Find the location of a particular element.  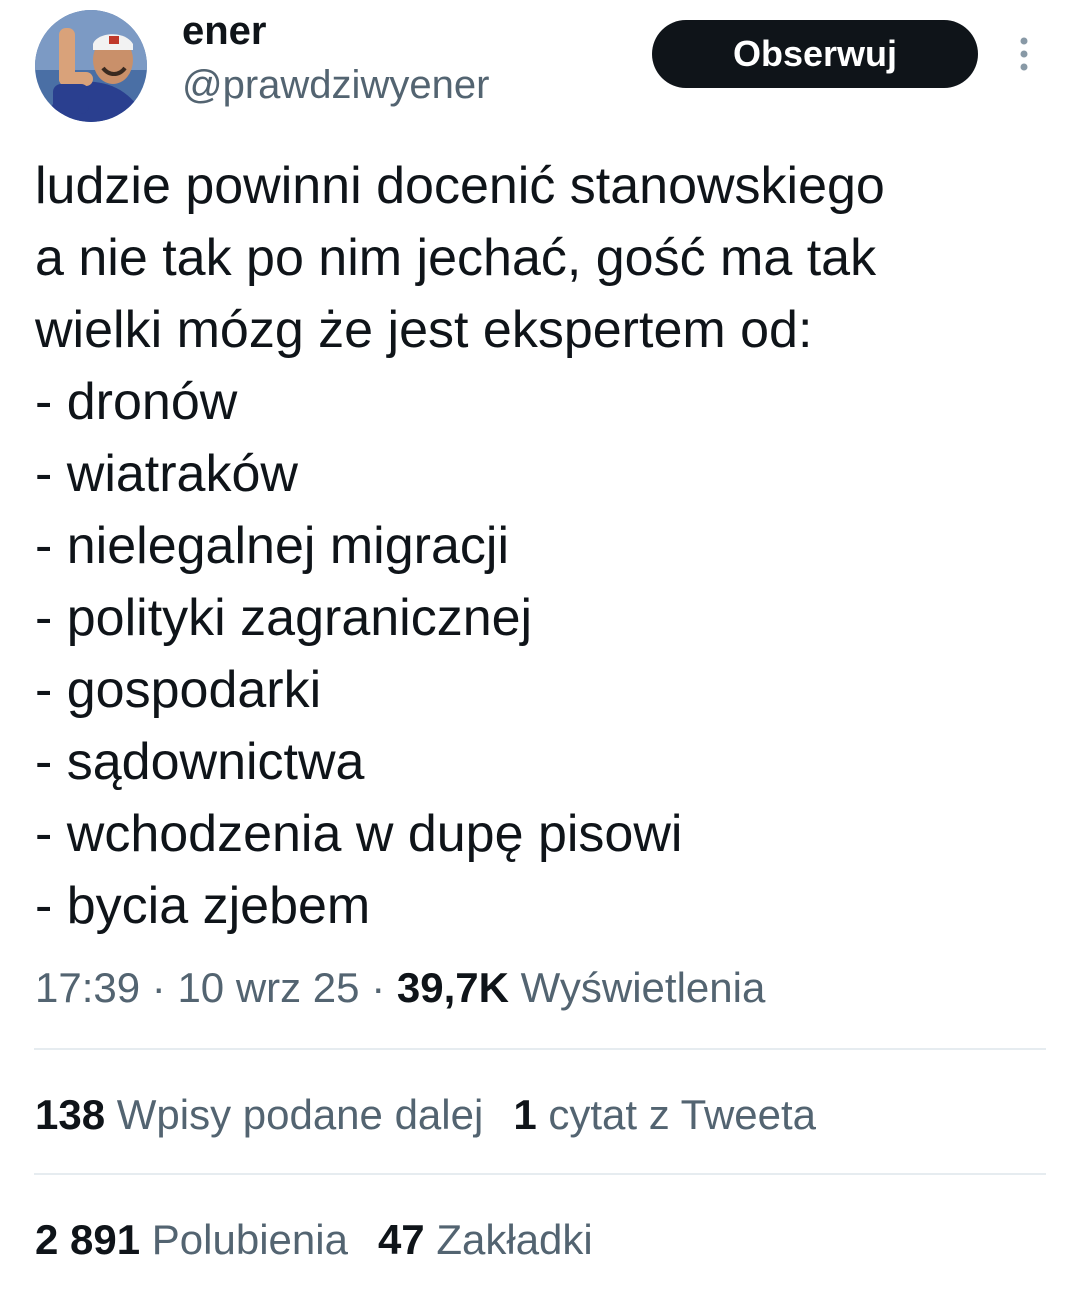

likes-label: Polubienia is located at coordinates (249, 1239).